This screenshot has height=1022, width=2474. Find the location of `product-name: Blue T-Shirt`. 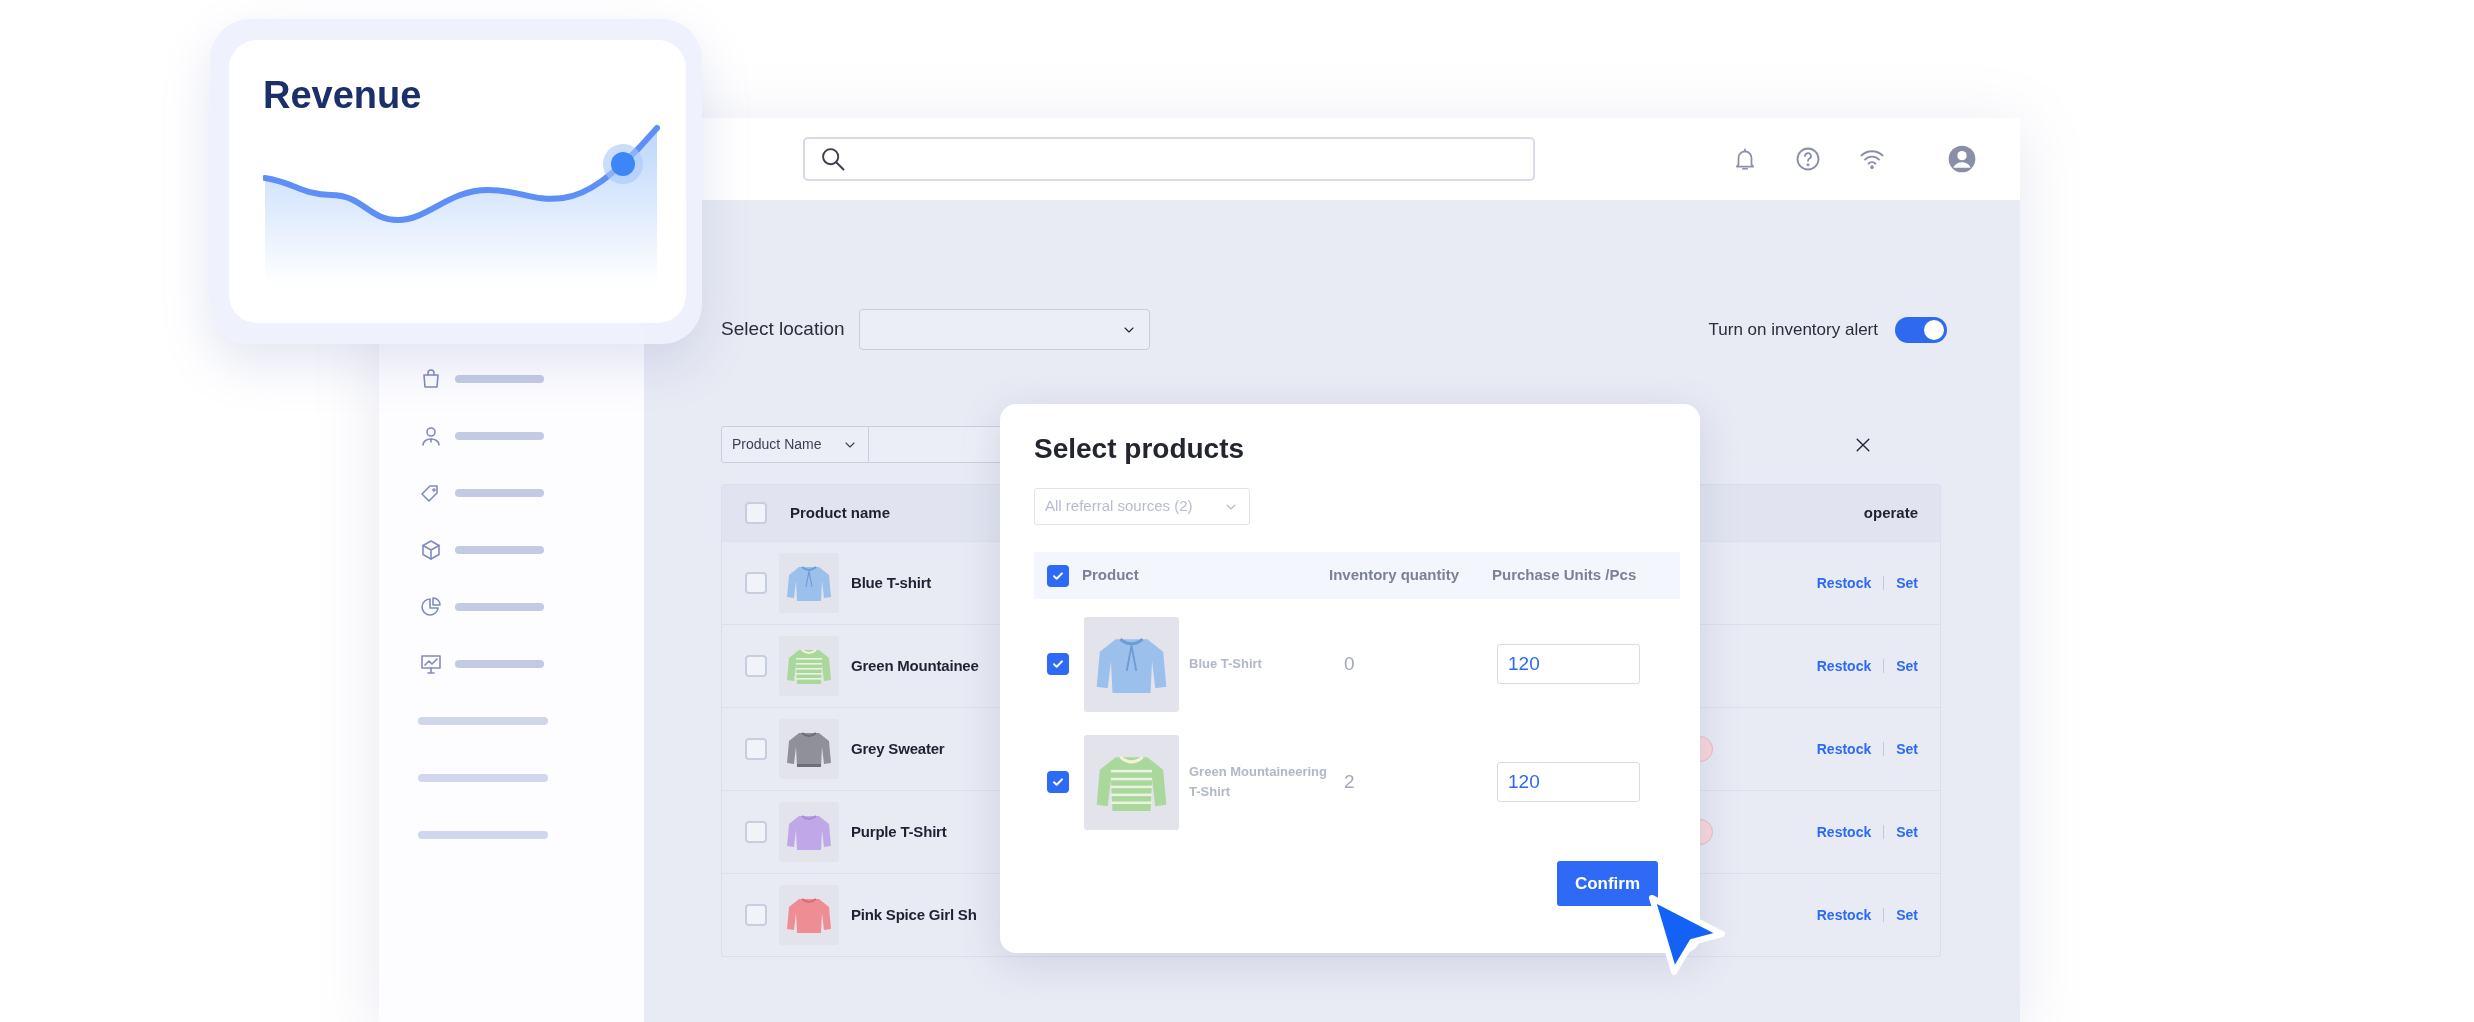

product-name: Blue T-Shirt is located at coordinates (1226, 663).